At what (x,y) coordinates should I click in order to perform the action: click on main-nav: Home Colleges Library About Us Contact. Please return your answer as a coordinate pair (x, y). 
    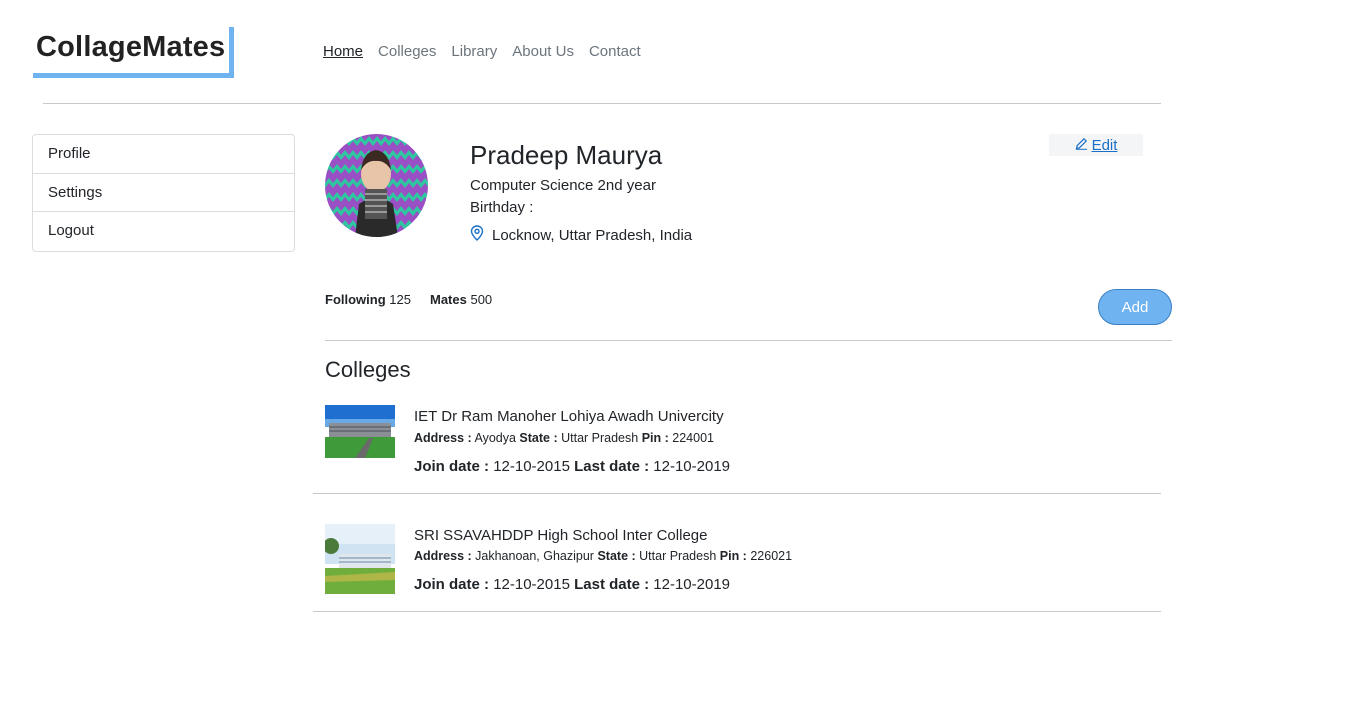
    Looking at the image, I should click on (482, 51).